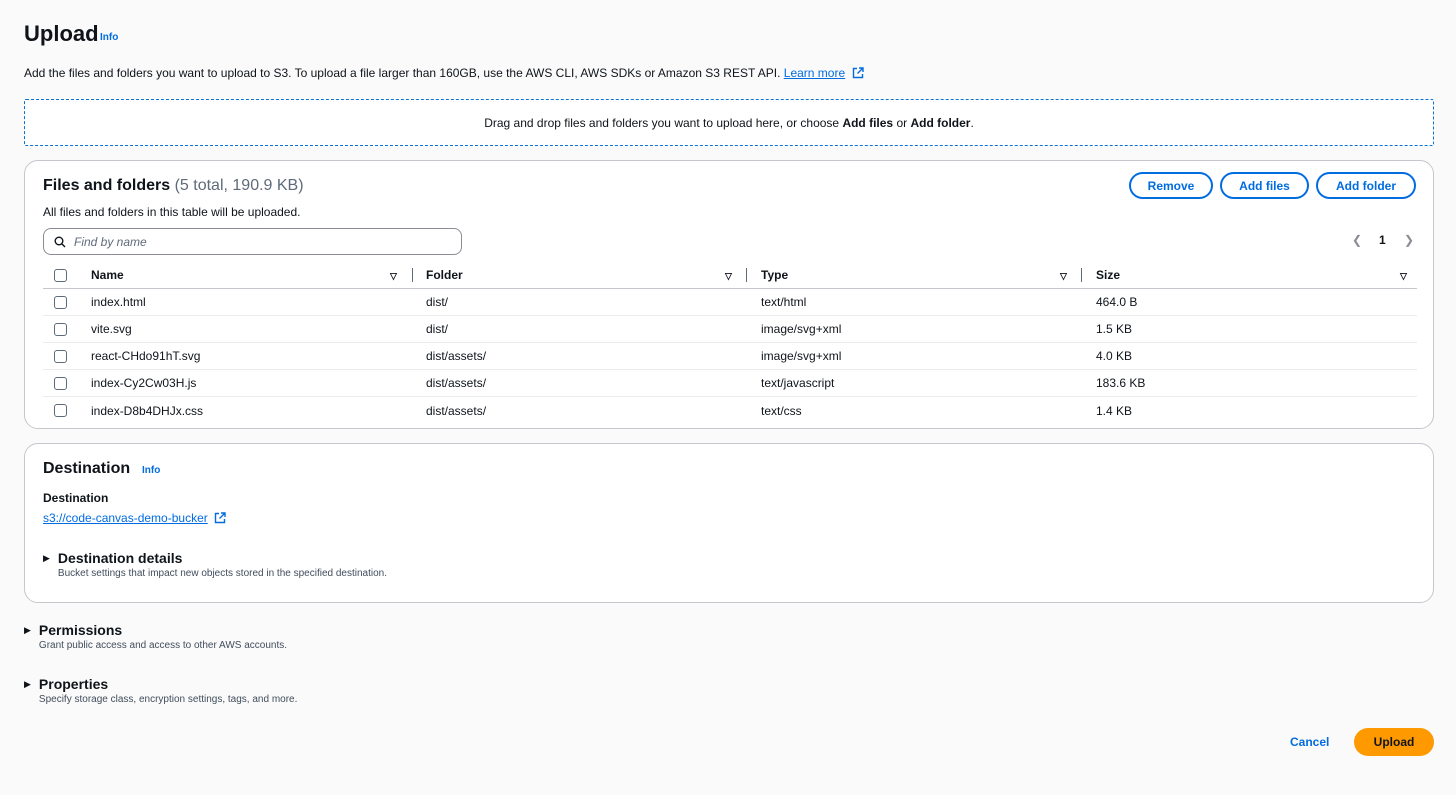 The width and height of the screenshot is (1456, 795). Describe the element at coordinates (1357, 240) in the screenshot. I see `previous-page-icon: ❮` at that location.